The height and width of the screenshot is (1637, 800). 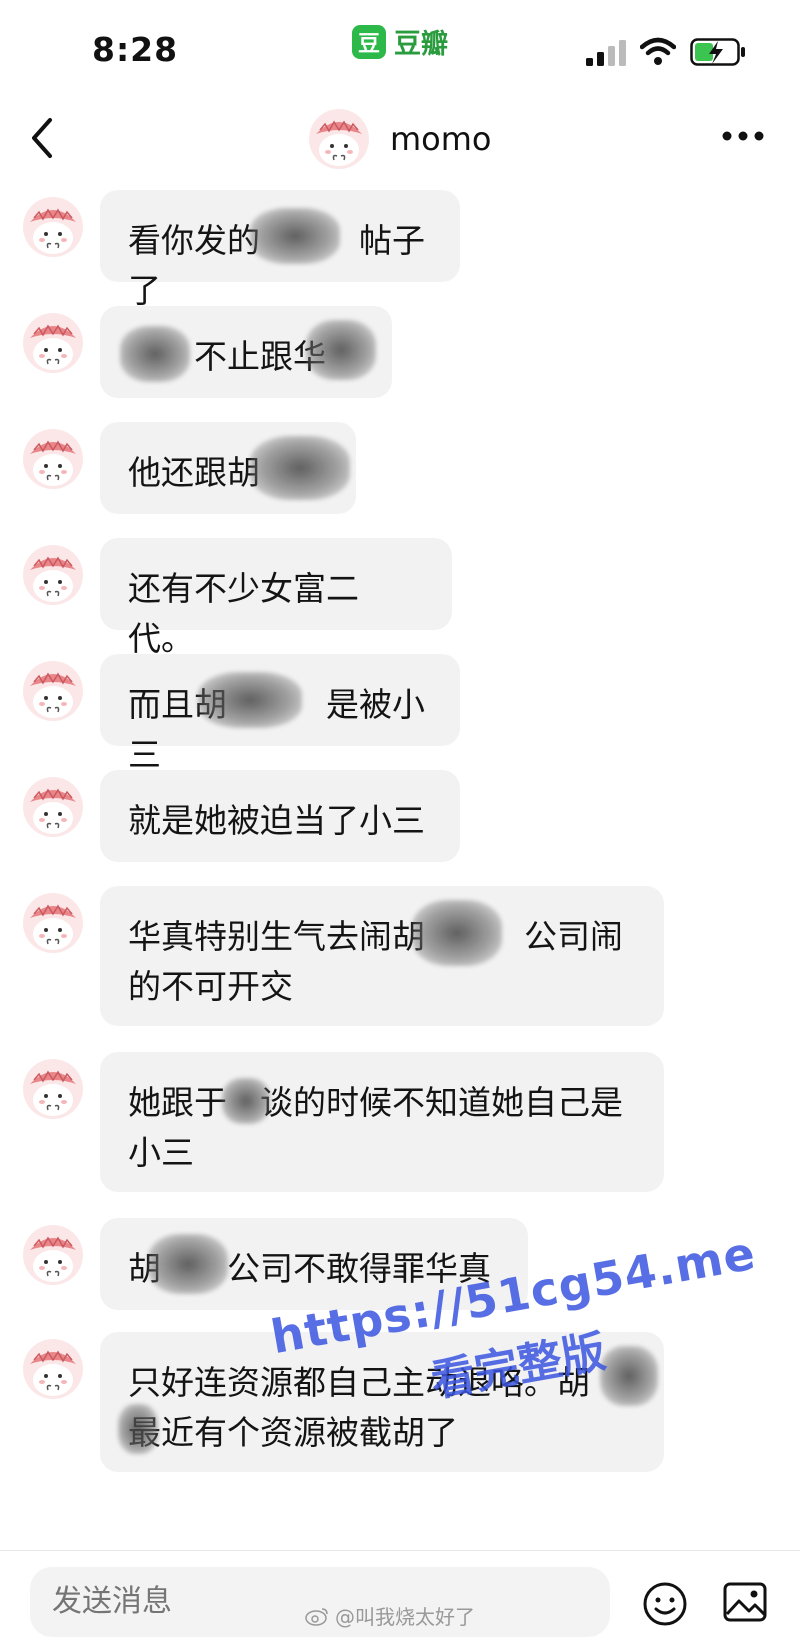 I want to click on more-options-icon, so click(x=743, y=136).